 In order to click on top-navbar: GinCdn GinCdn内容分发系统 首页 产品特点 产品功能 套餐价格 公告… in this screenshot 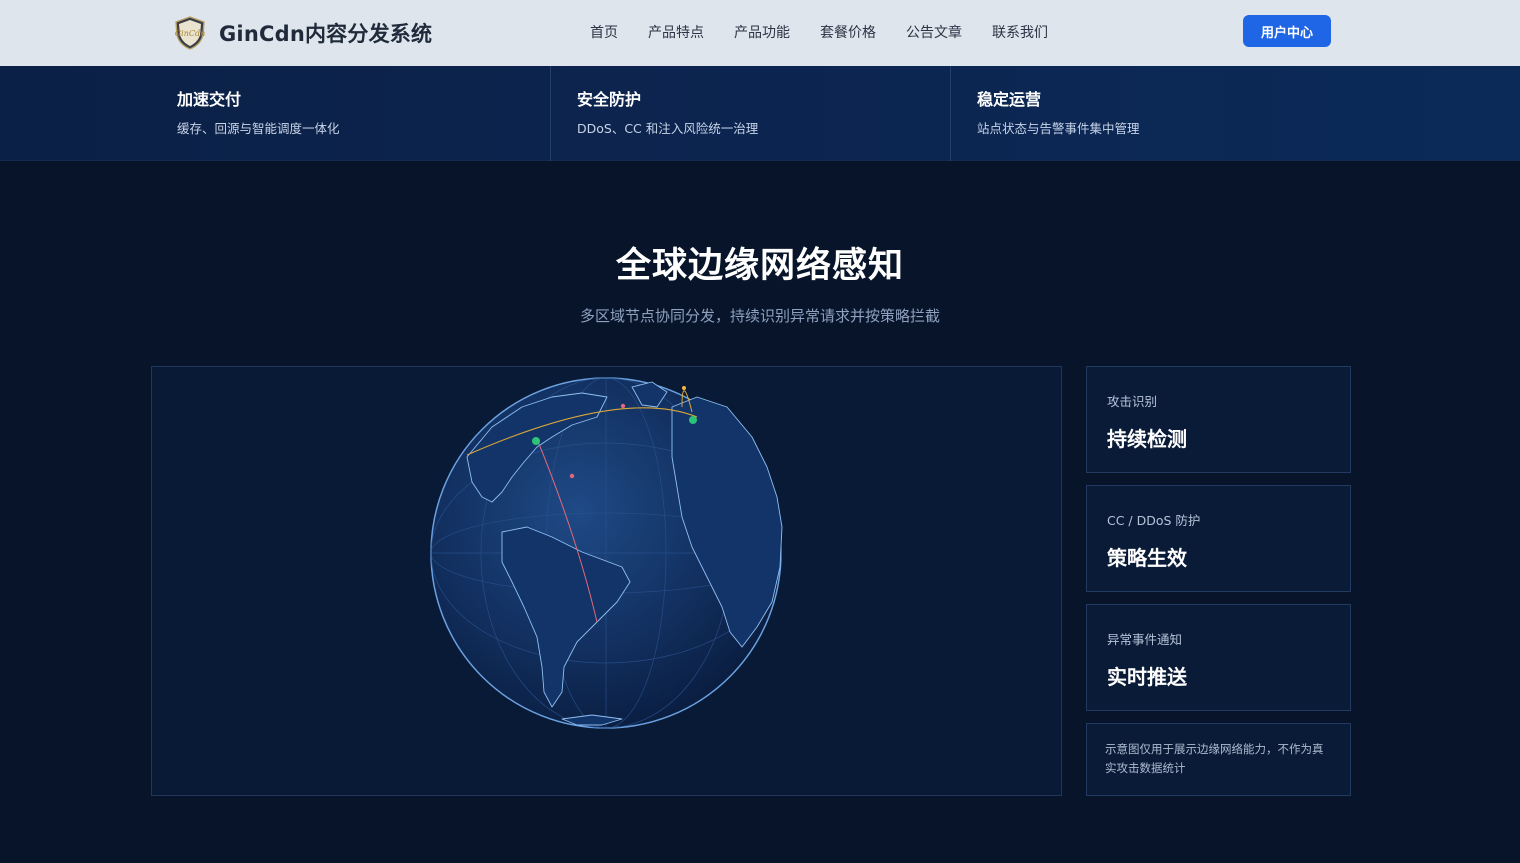, I will do `click(760, 33)`.